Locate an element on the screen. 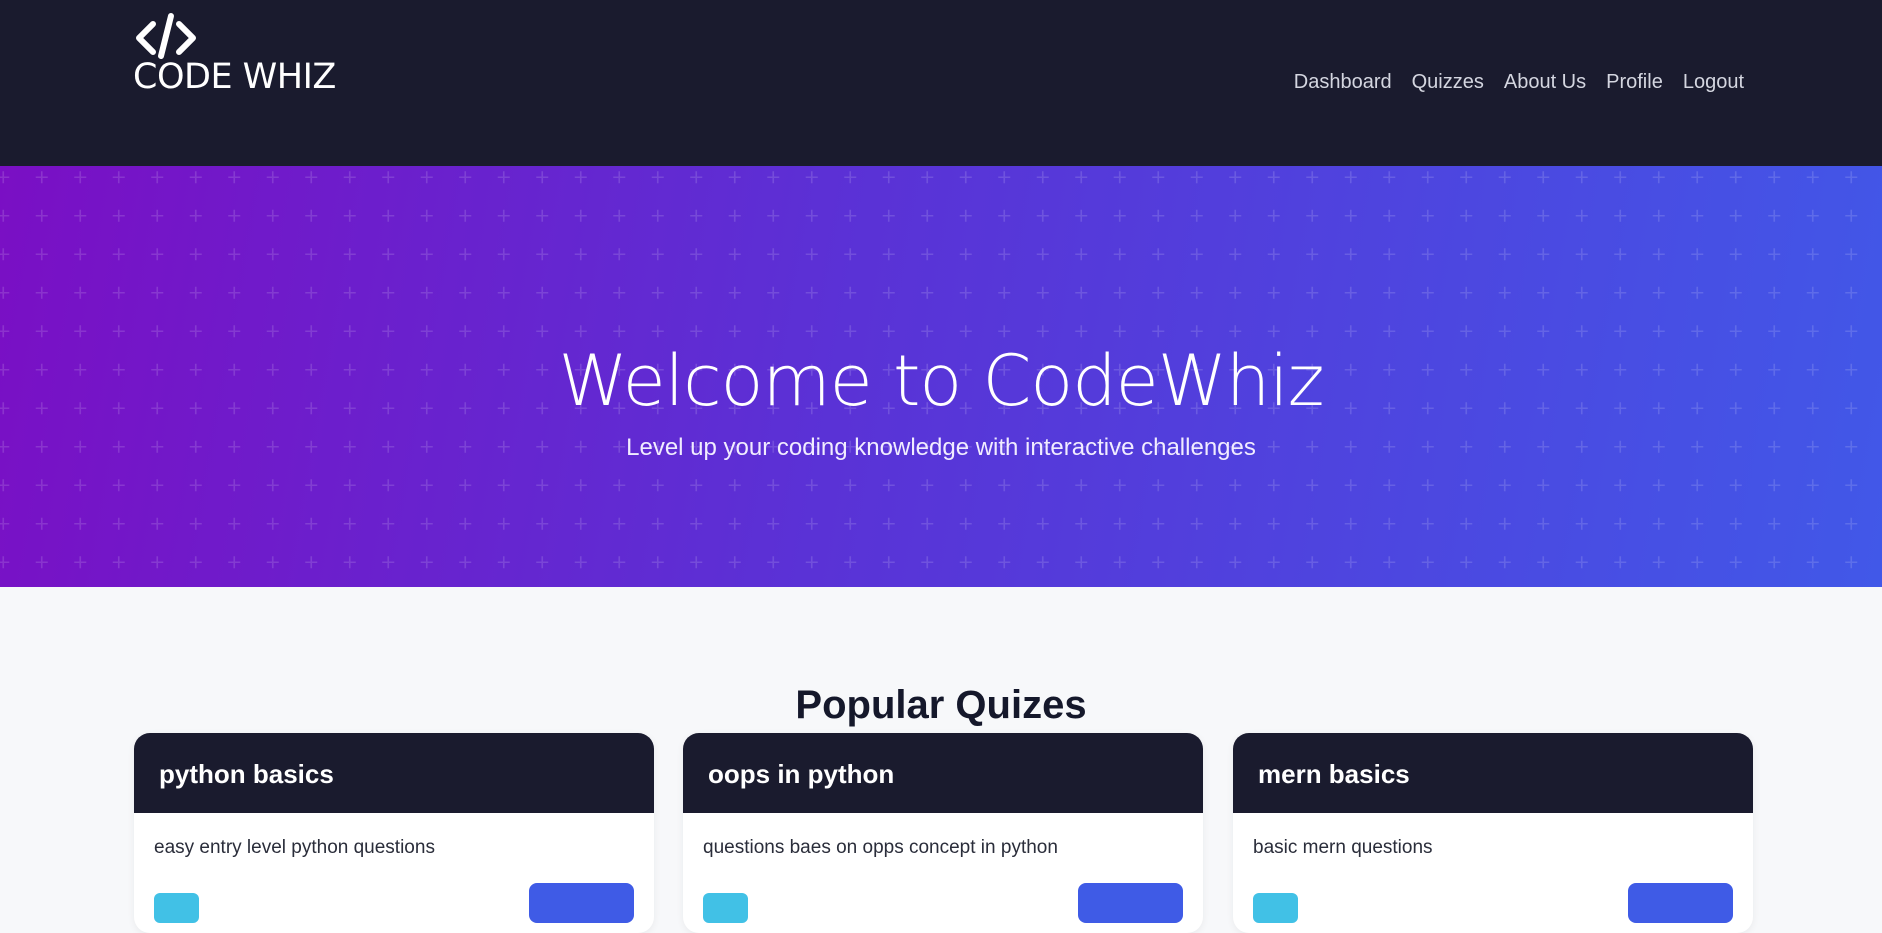  quiz-card-description: questions baes on opps concept in python is located at coordinates (880, 847).